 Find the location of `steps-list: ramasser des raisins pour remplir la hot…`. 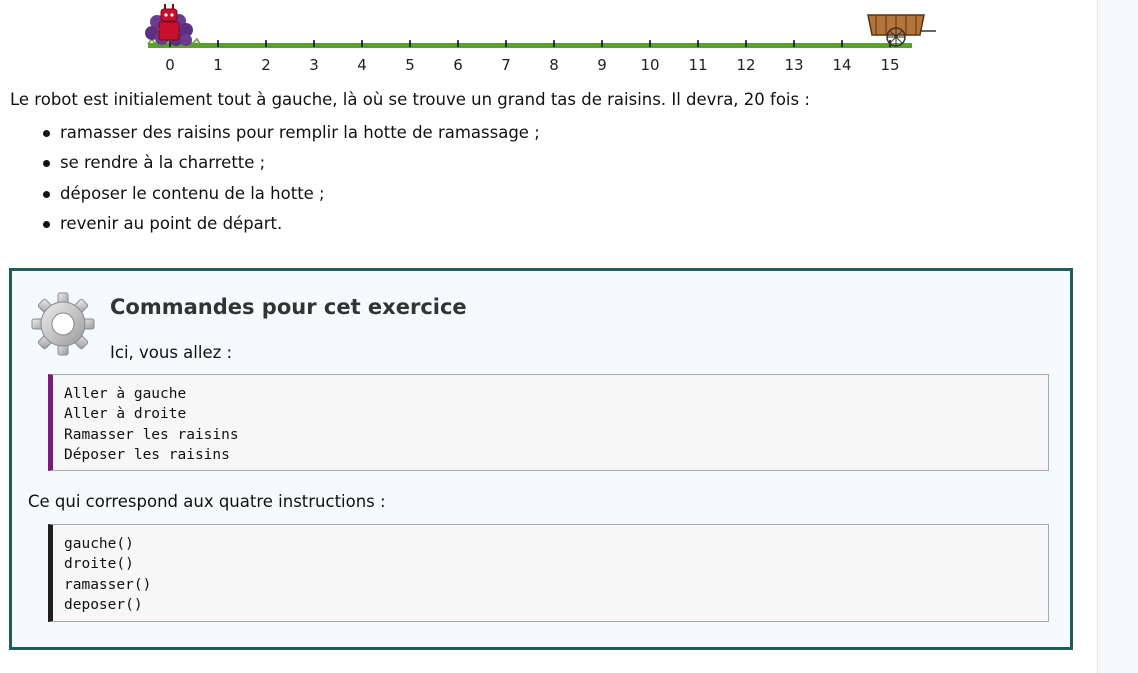

steps-list: ramasser des raisins pour remplir la hot… is located at coordinates (290, 181).